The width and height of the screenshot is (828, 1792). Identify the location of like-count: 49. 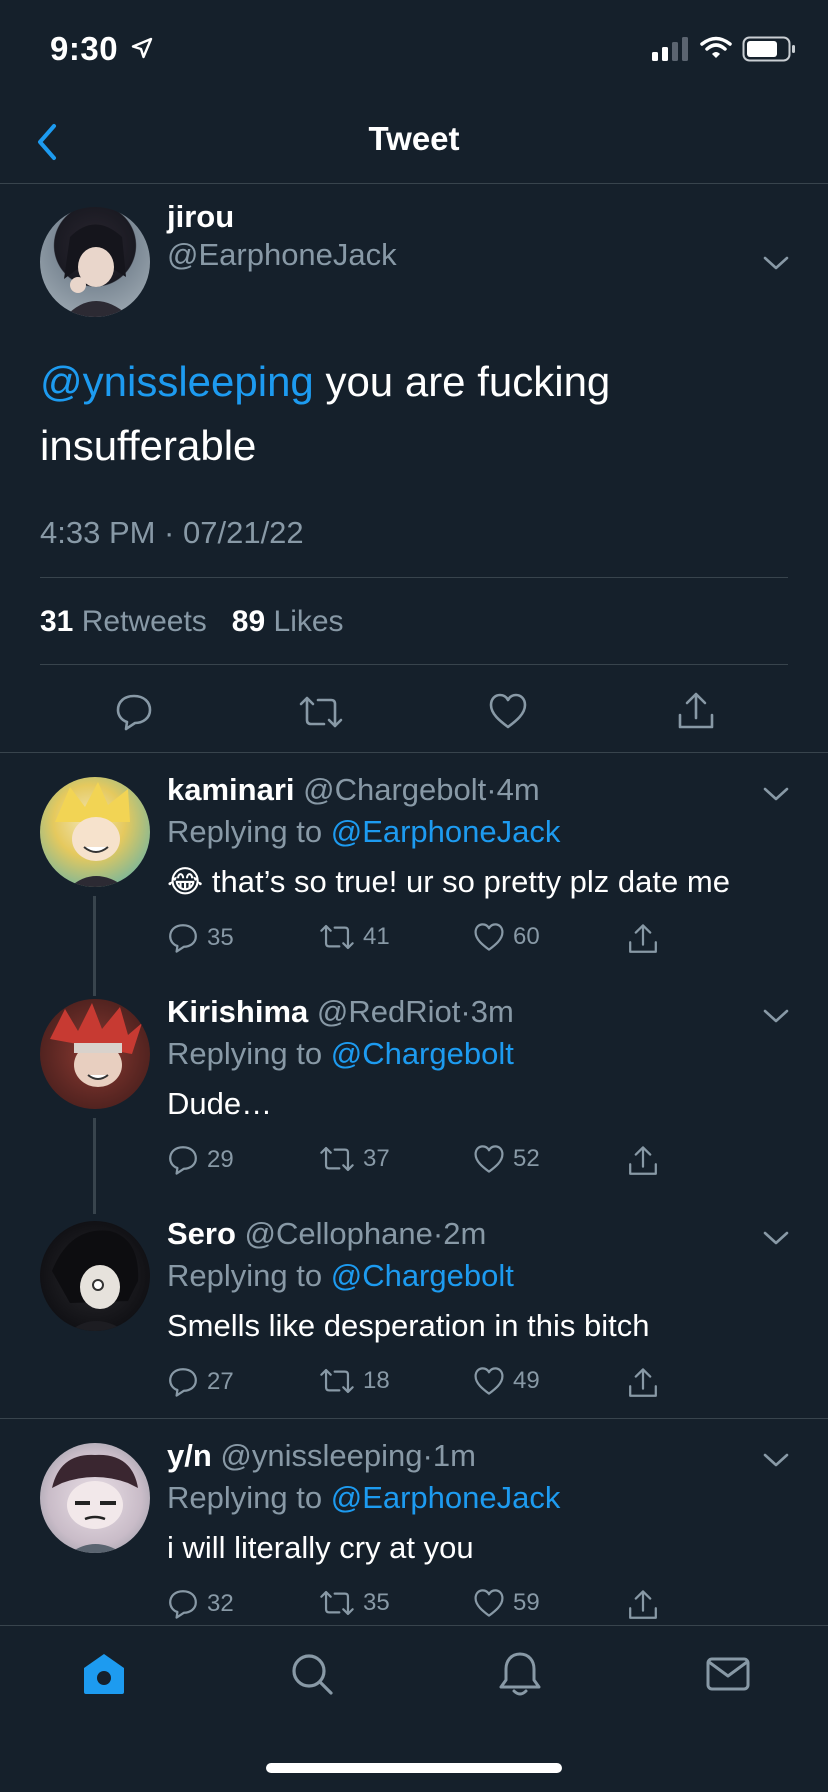
(526, 1380).